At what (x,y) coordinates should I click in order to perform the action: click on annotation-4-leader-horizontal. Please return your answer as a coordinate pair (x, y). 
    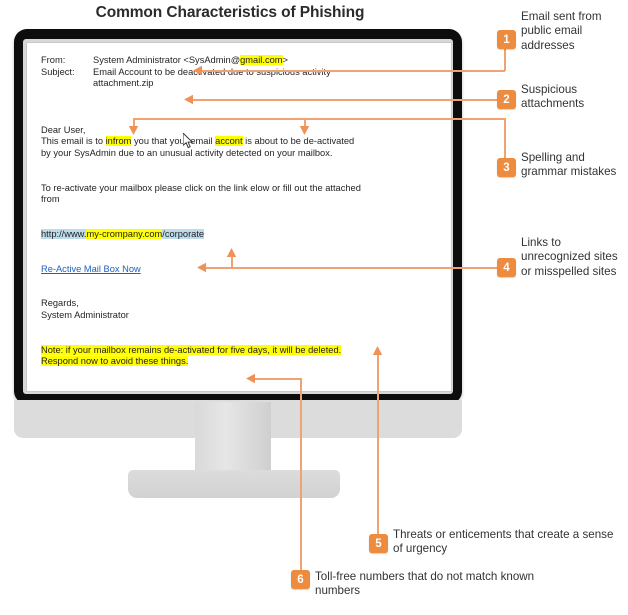
    Looking at the image, I should click on (355, 268).